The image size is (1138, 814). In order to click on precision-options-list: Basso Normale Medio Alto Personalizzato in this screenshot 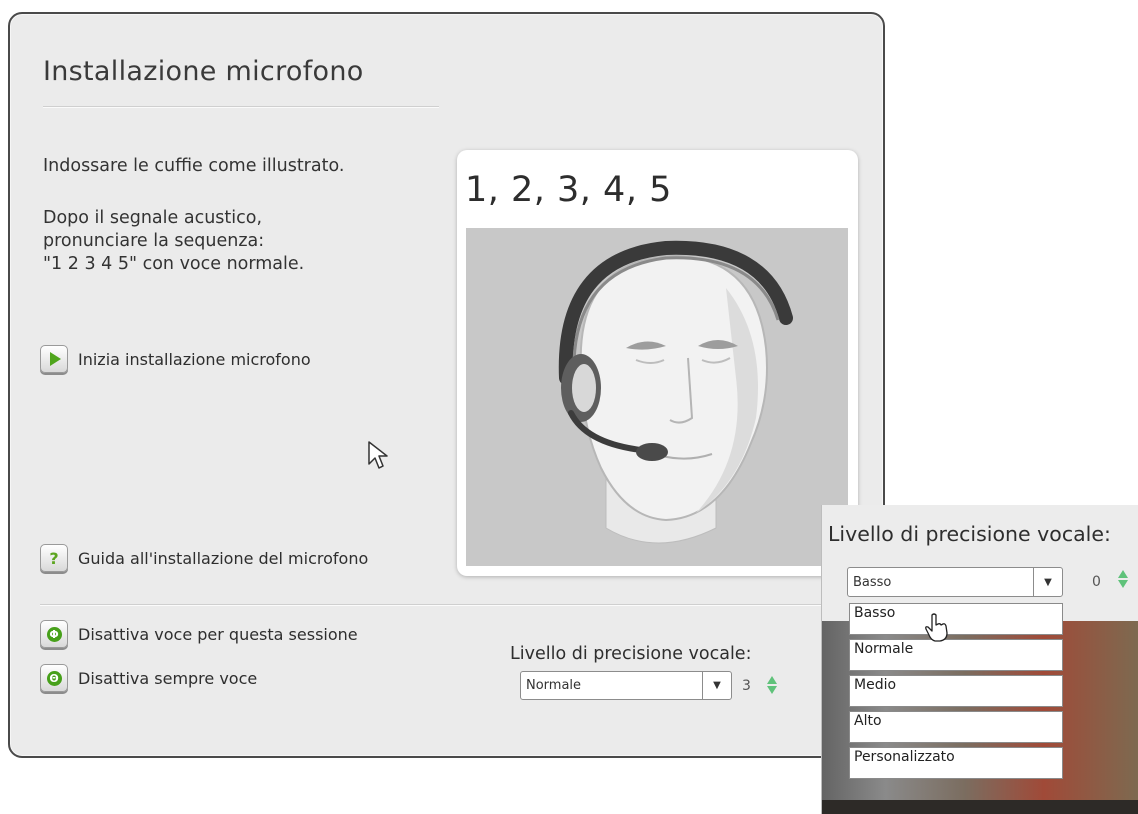, I will do `click(956, 693)`.